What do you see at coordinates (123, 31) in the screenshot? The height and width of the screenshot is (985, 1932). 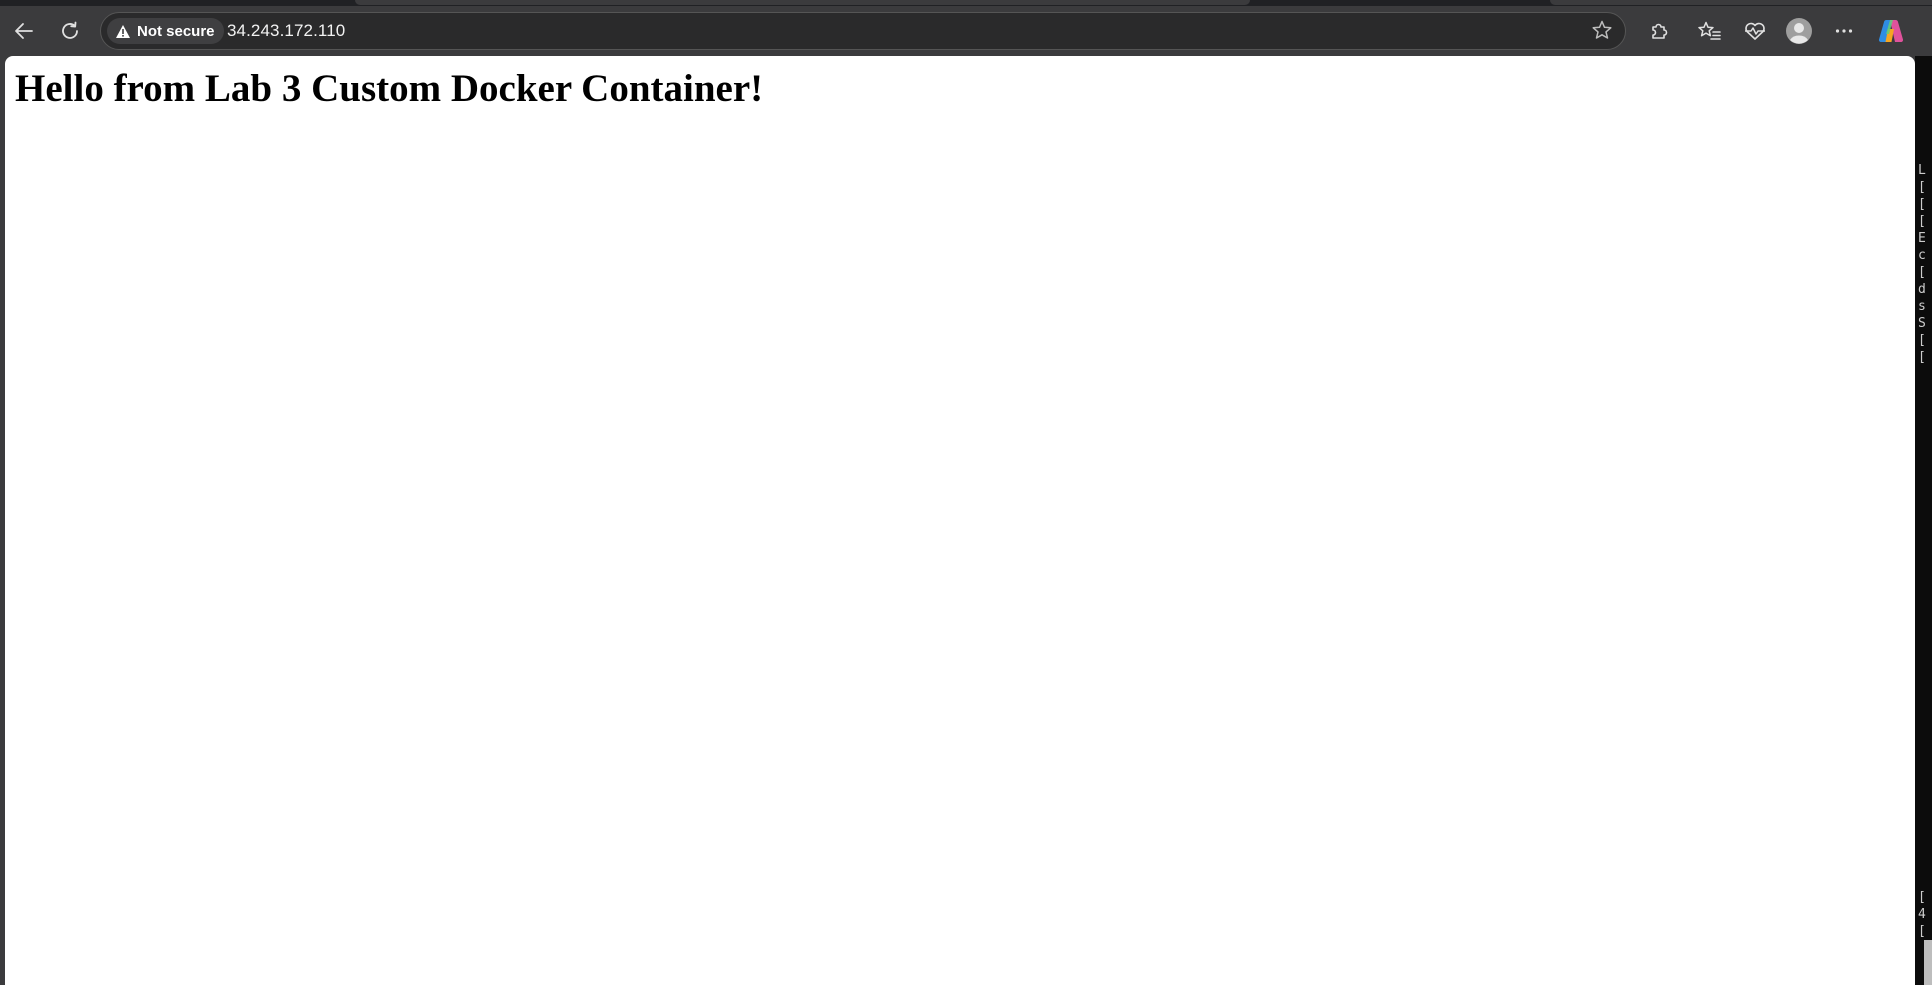 I see `warning-triangle-icon` at bounding box center [123, 31].